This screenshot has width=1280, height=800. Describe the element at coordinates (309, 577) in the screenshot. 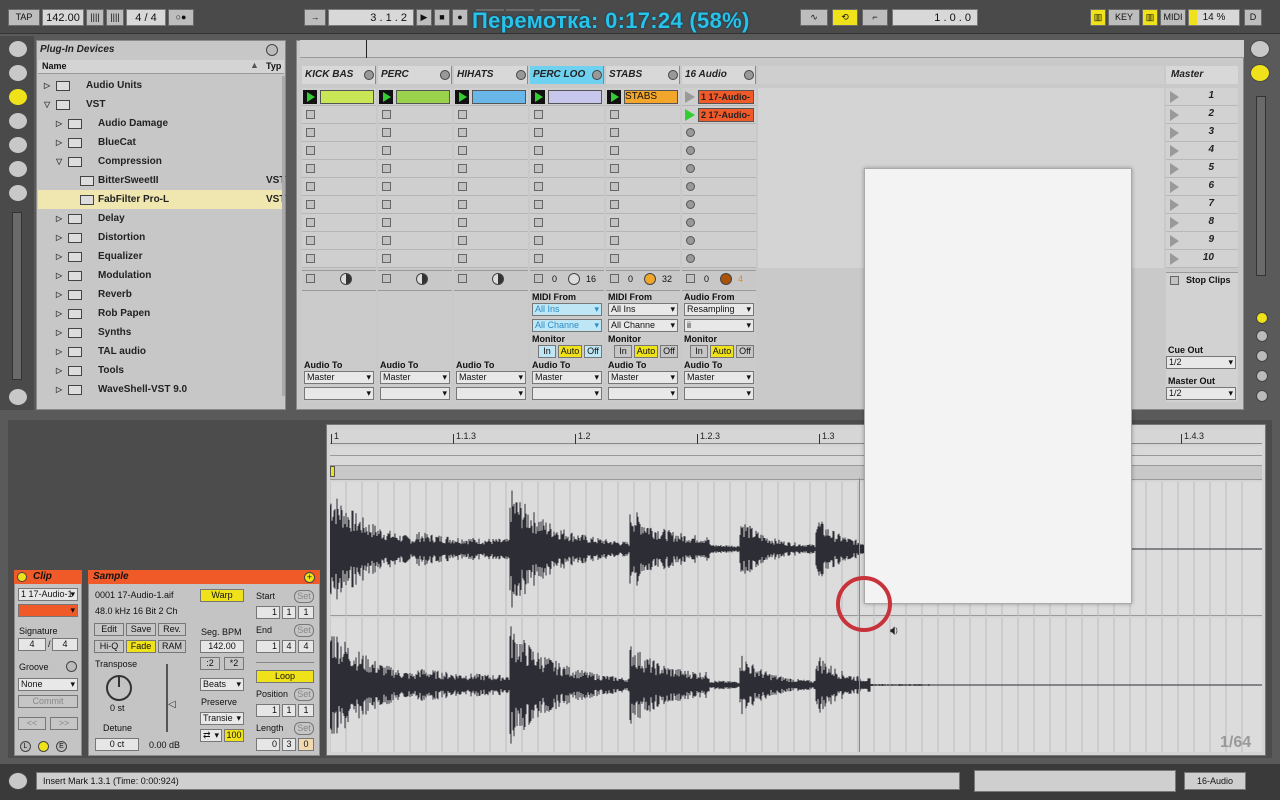

I see `sample-add-icon: +` at that location.